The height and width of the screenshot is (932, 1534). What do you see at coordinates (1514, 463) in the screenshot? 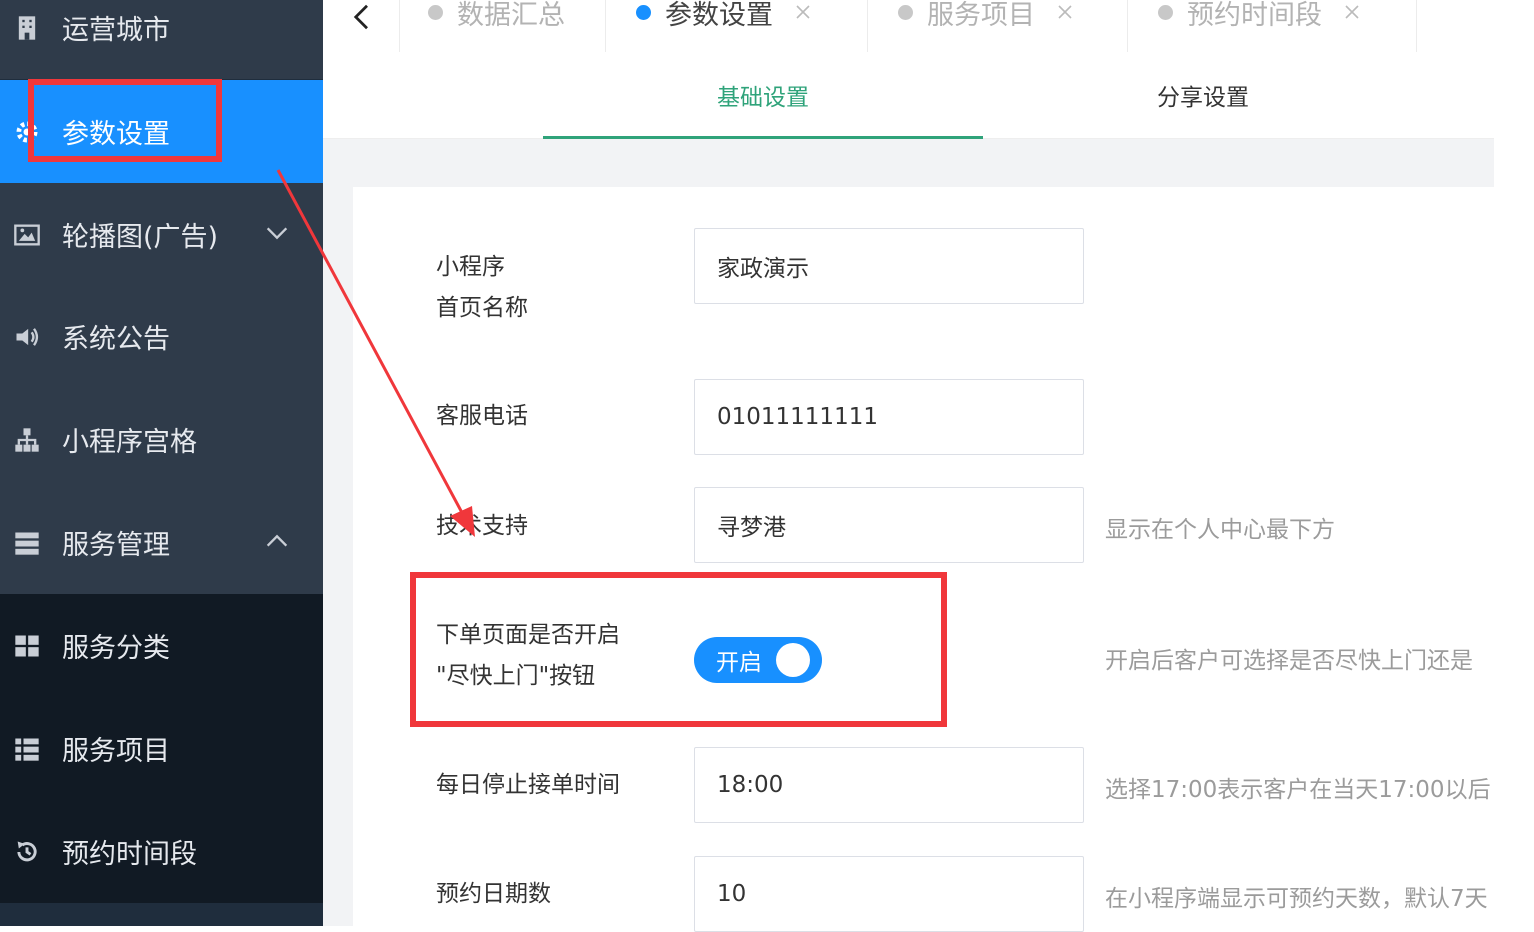
I see `page-right-margin` at bounding box center [1514, 463].